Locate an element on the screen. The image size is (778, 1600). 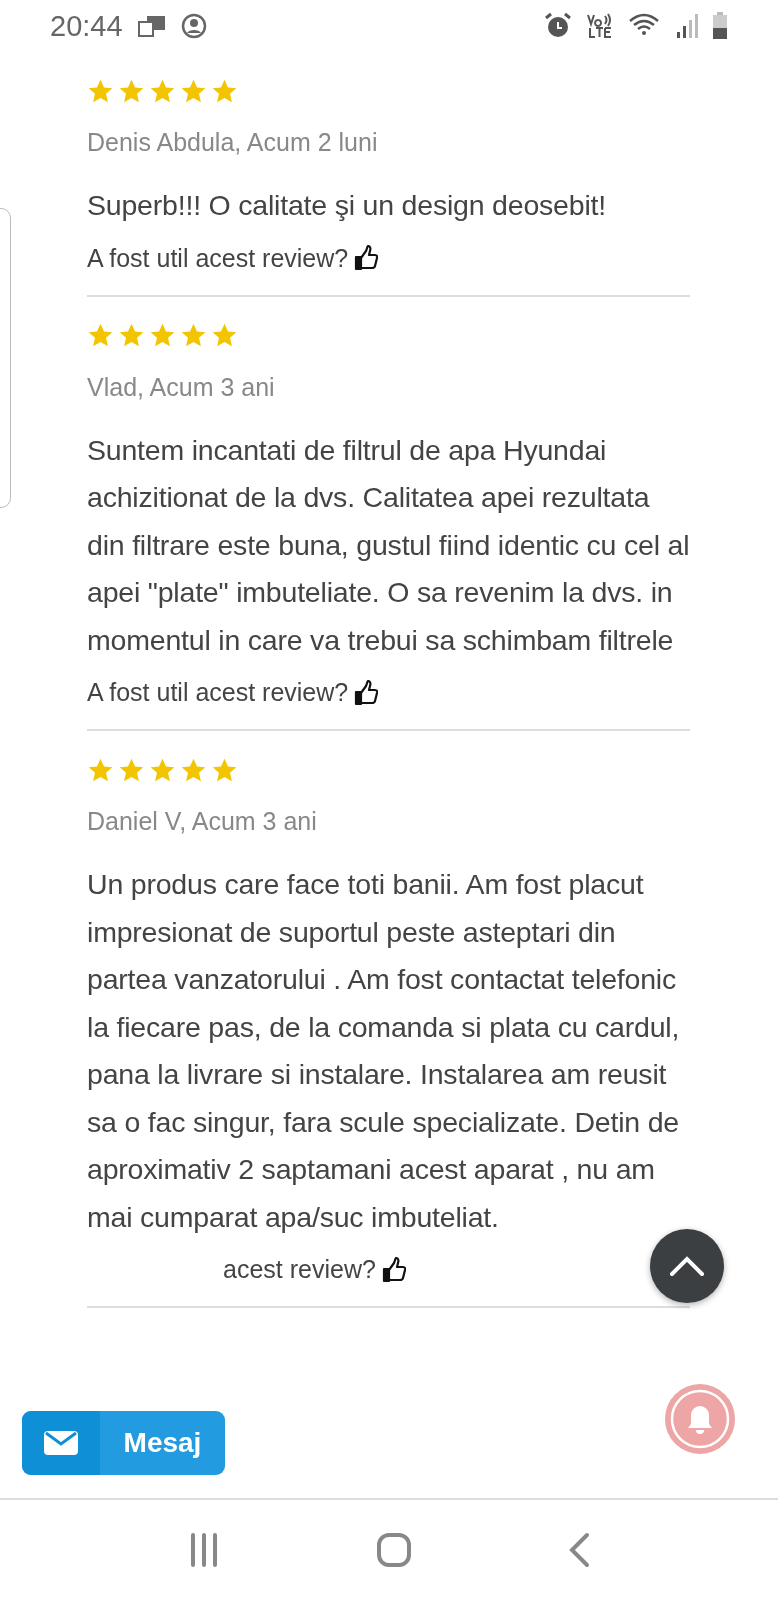
home-icon is located at coordinates (394, 1550).